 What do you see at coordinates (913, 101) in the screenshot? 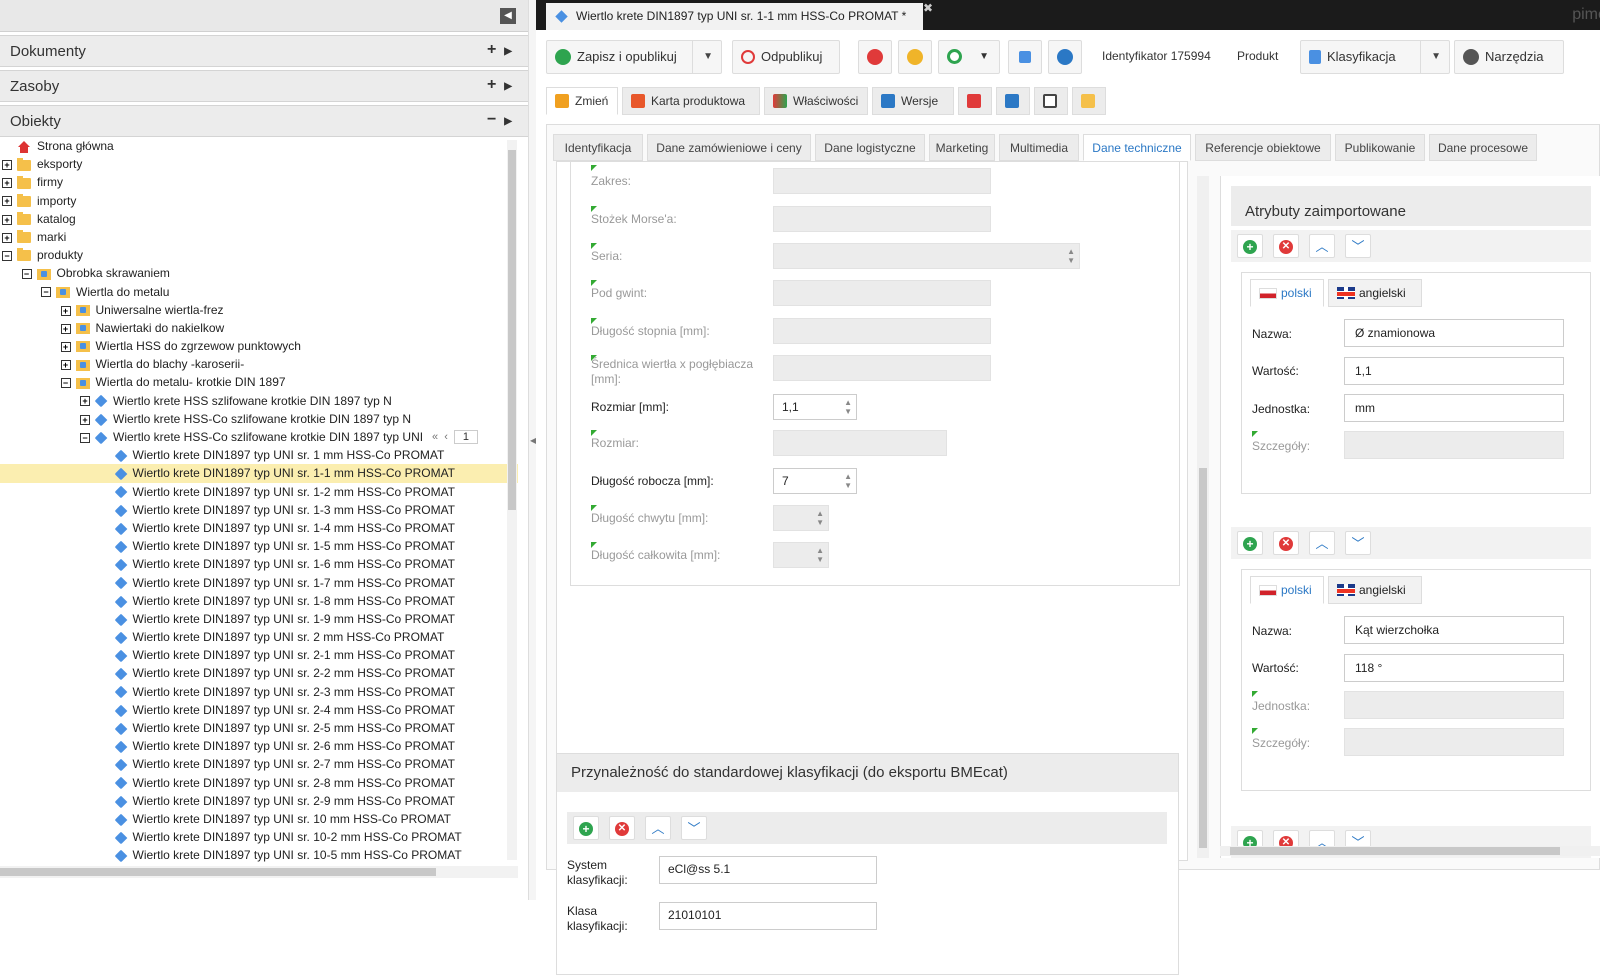
I see `tab-versions: Wersje` at bounding box center [913, 101].